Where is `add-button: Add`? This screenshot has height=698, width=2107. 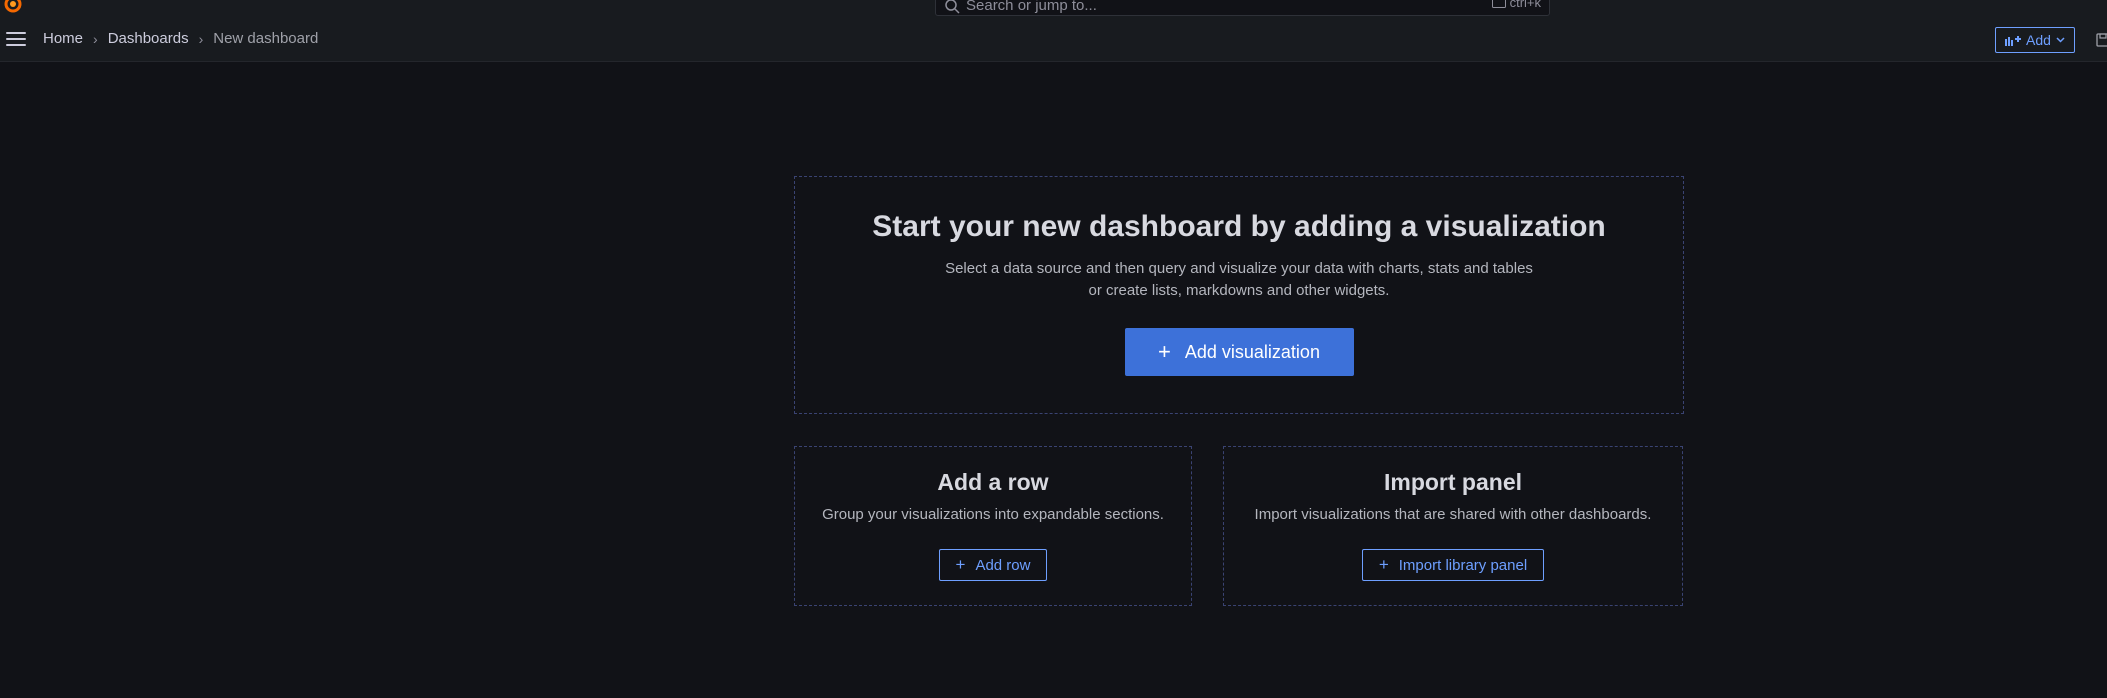 add-button: Add is located at coordinates (2035, 40).